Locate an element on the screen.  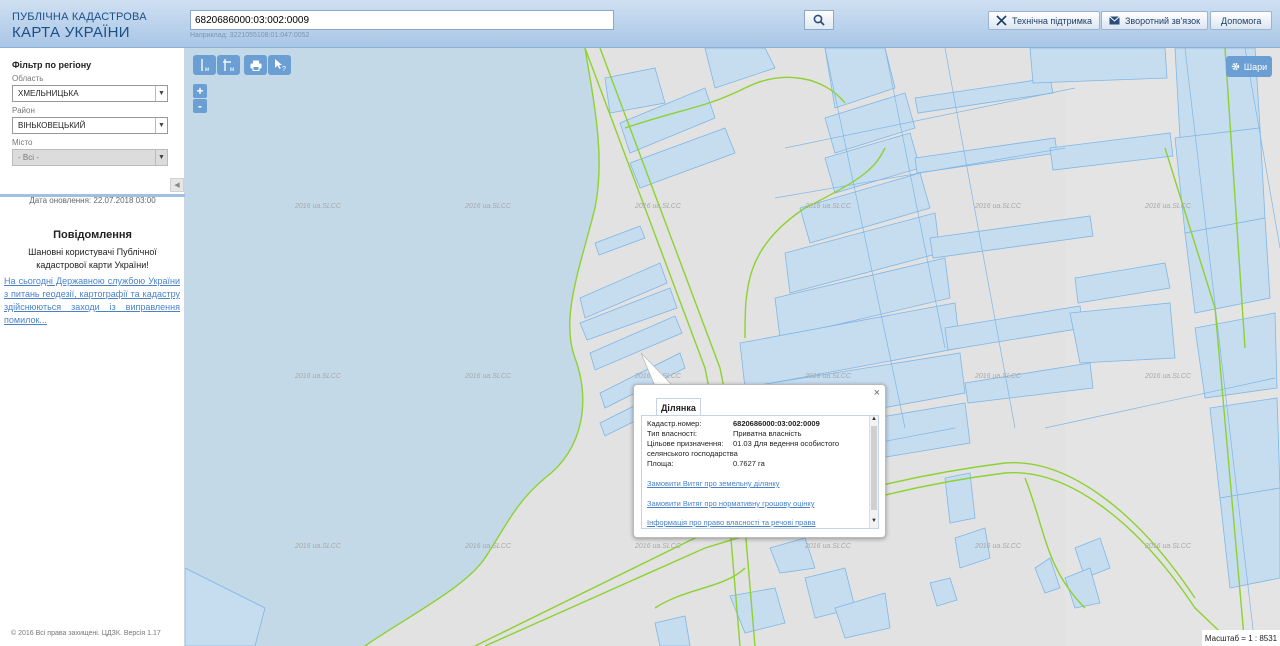
search-button is located at coordinates (819, 20).